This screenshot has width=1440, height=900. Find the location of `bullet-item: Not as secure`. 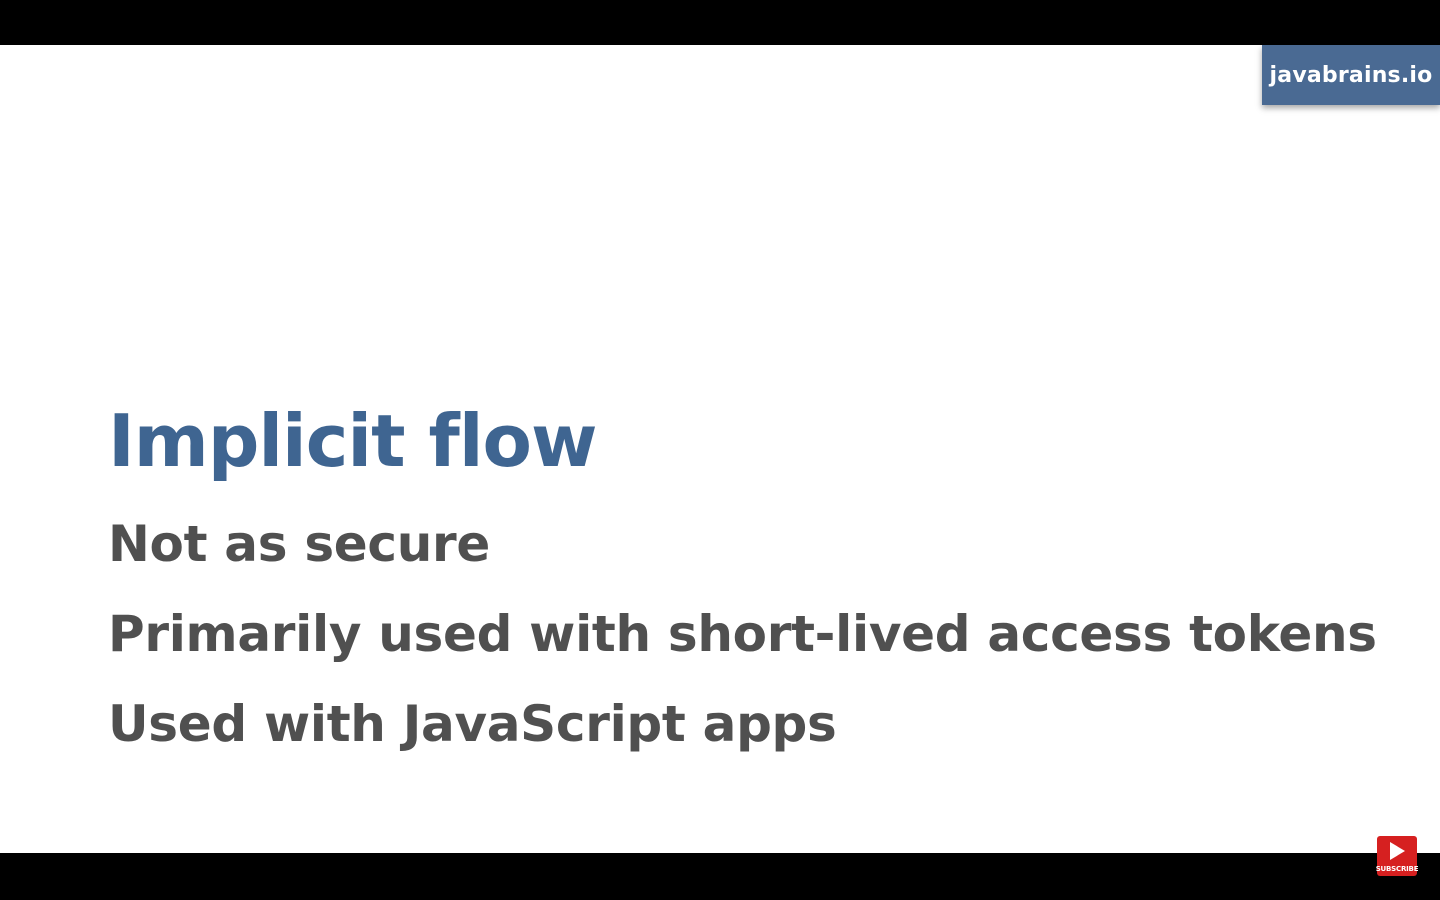

bullet-item: Not as secure is located at coordinates (299, 544).